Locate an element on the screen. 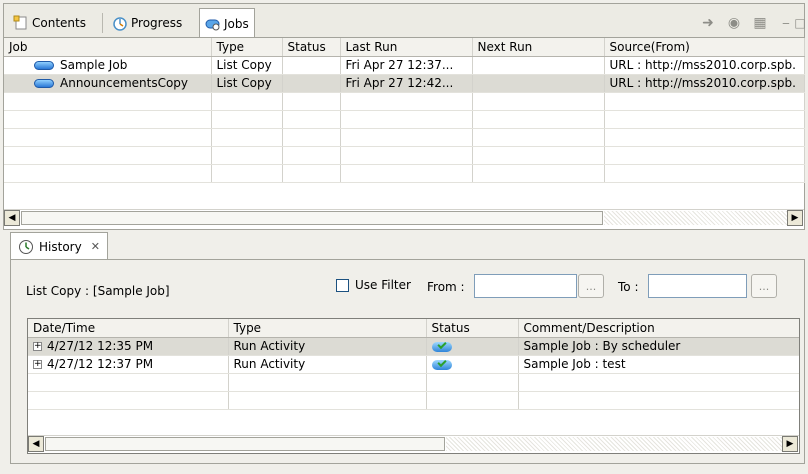 The width and height of the screenshot is (808, 474). run-job-icon: ➜ is located at coordinates (708, 23).